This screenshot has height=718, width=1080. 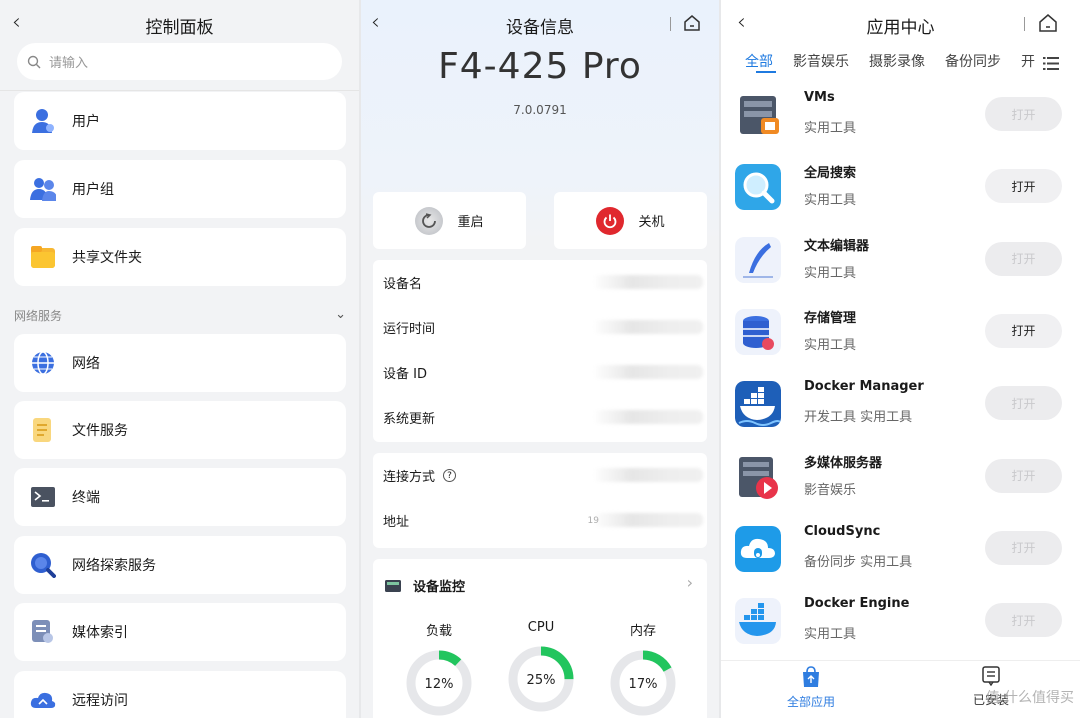 I want to click on category-tabs: 全部 影音娱乐 摄影录像 备份同步 开, so click(x=912, y=61).